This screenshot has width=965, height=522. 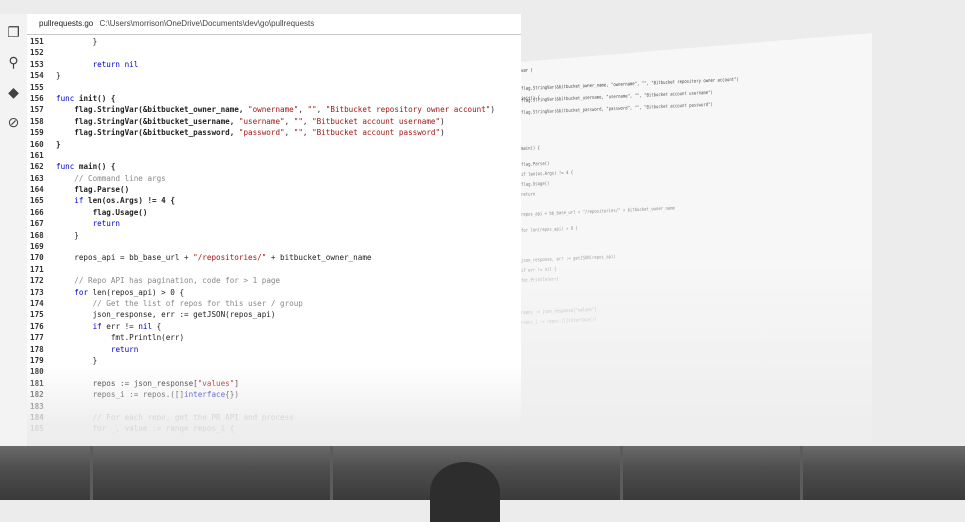 What do you see at coordinates (145, 429) in the screenshot?
I see `code-token: for _, value := range repos_i {` at bounding box center [145, 429].